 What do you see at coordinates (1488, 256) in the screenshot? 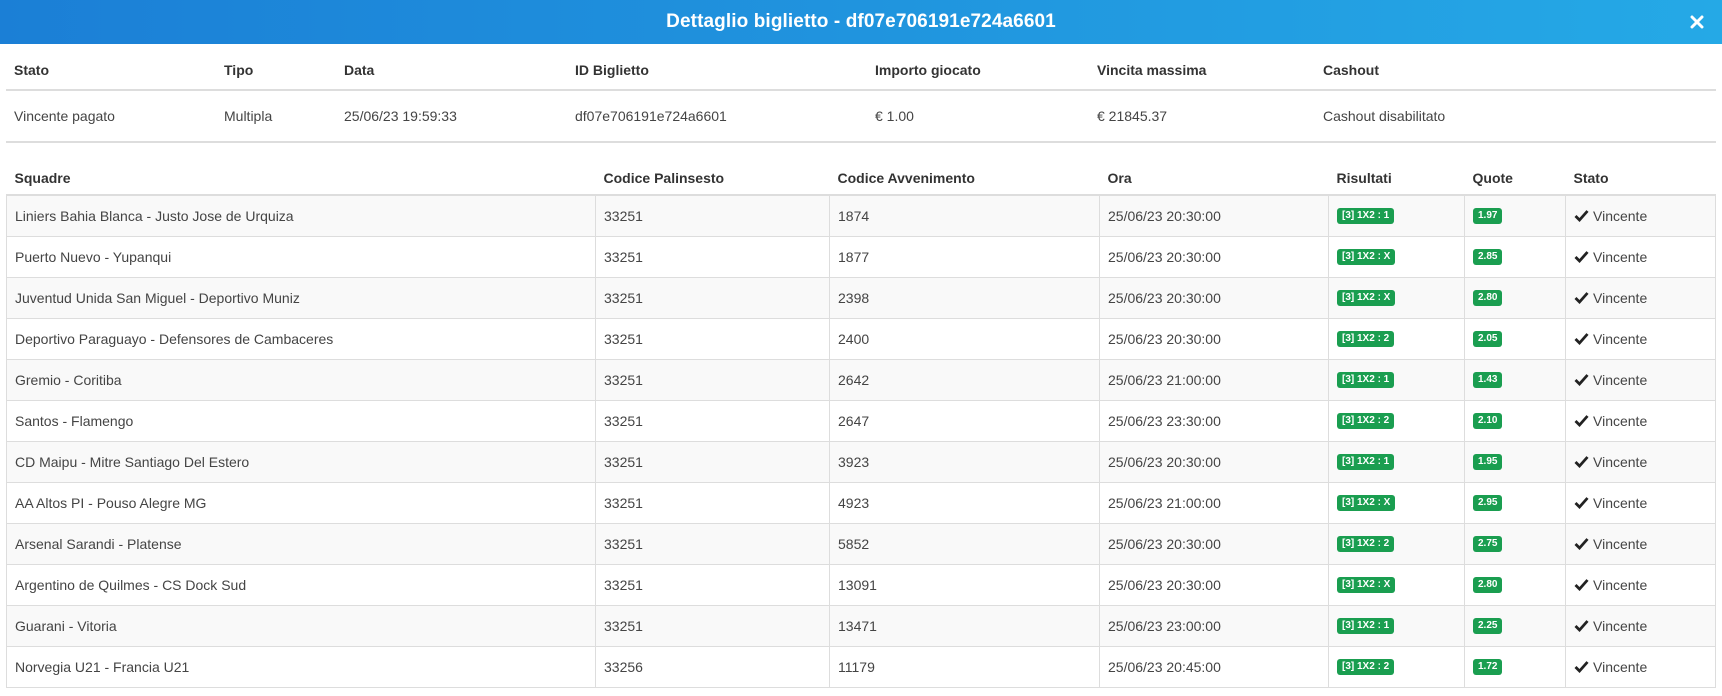
I see `event-quota-badge: 2.85` at bounding box center [1488, 256].